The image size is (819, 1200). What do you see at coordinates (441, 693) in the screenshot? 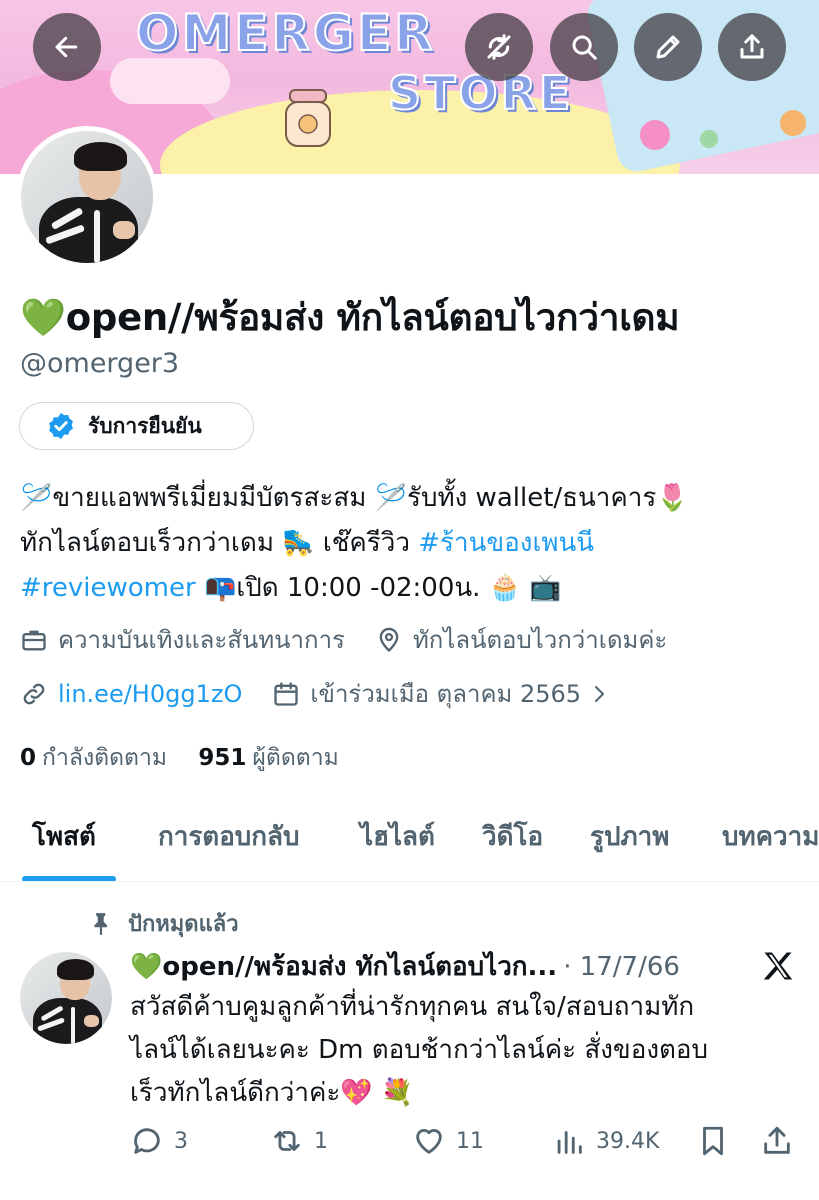
I see `profile-joined: เข้าร่วมเมือ ตุลาคม 2565` at bounding box center [441, 693].